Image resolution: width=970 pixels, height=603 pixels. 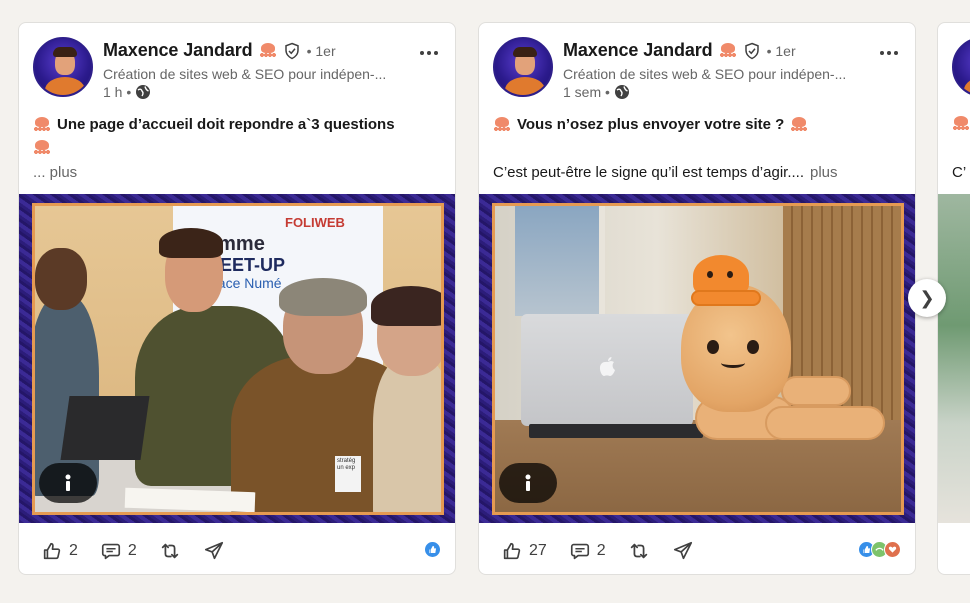 I want to click on post-text-line: C’, so click(x=959, y=172).